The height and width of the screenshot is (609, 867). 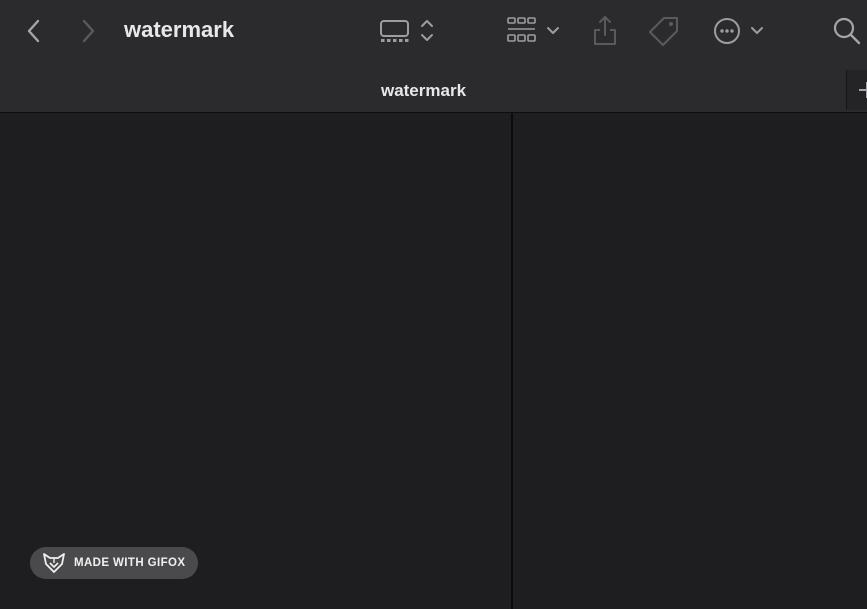 I want to click on chevron-left-icon, so click(x=34, y=31).